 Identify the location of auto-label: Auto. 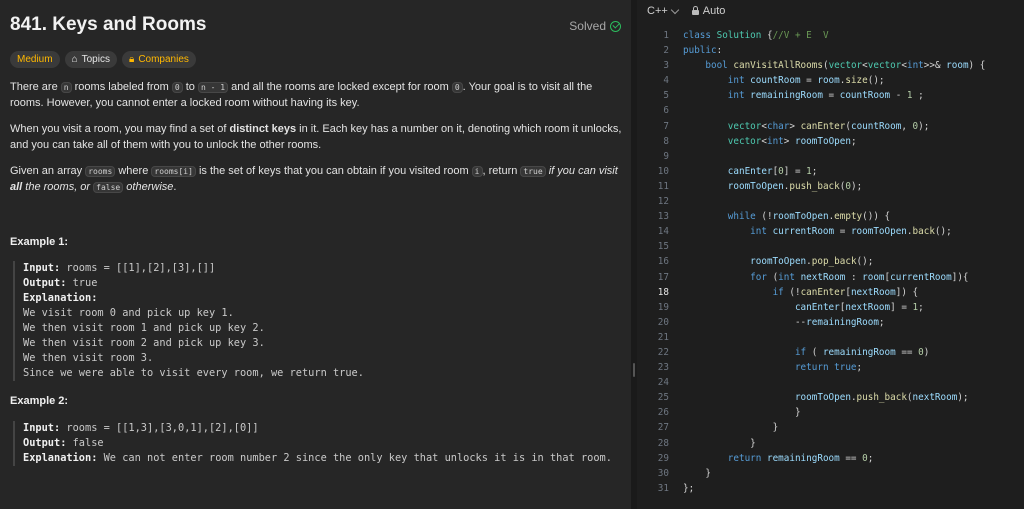
(714, 11).